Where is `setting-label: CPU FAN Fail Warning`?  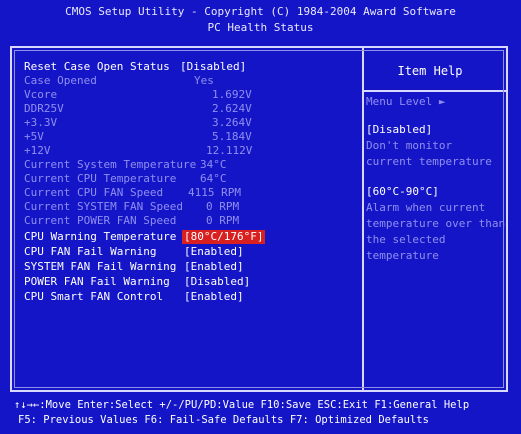
setting-label: CPU FAN Fail Warning is located at coordinates (90, 251).